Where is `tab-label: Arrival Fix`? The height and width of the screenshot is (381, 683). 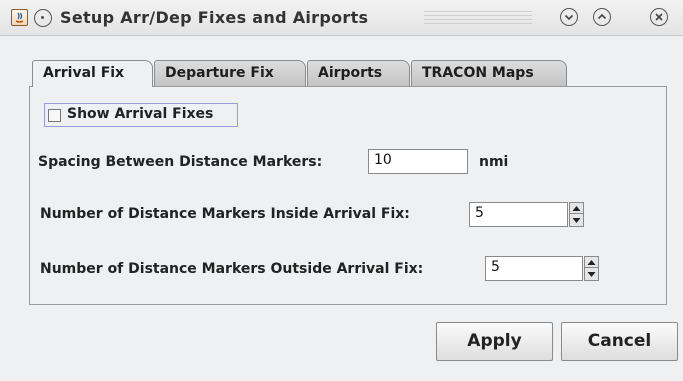 tab-label: Arrival Fix is located at coordinates (84, 73).